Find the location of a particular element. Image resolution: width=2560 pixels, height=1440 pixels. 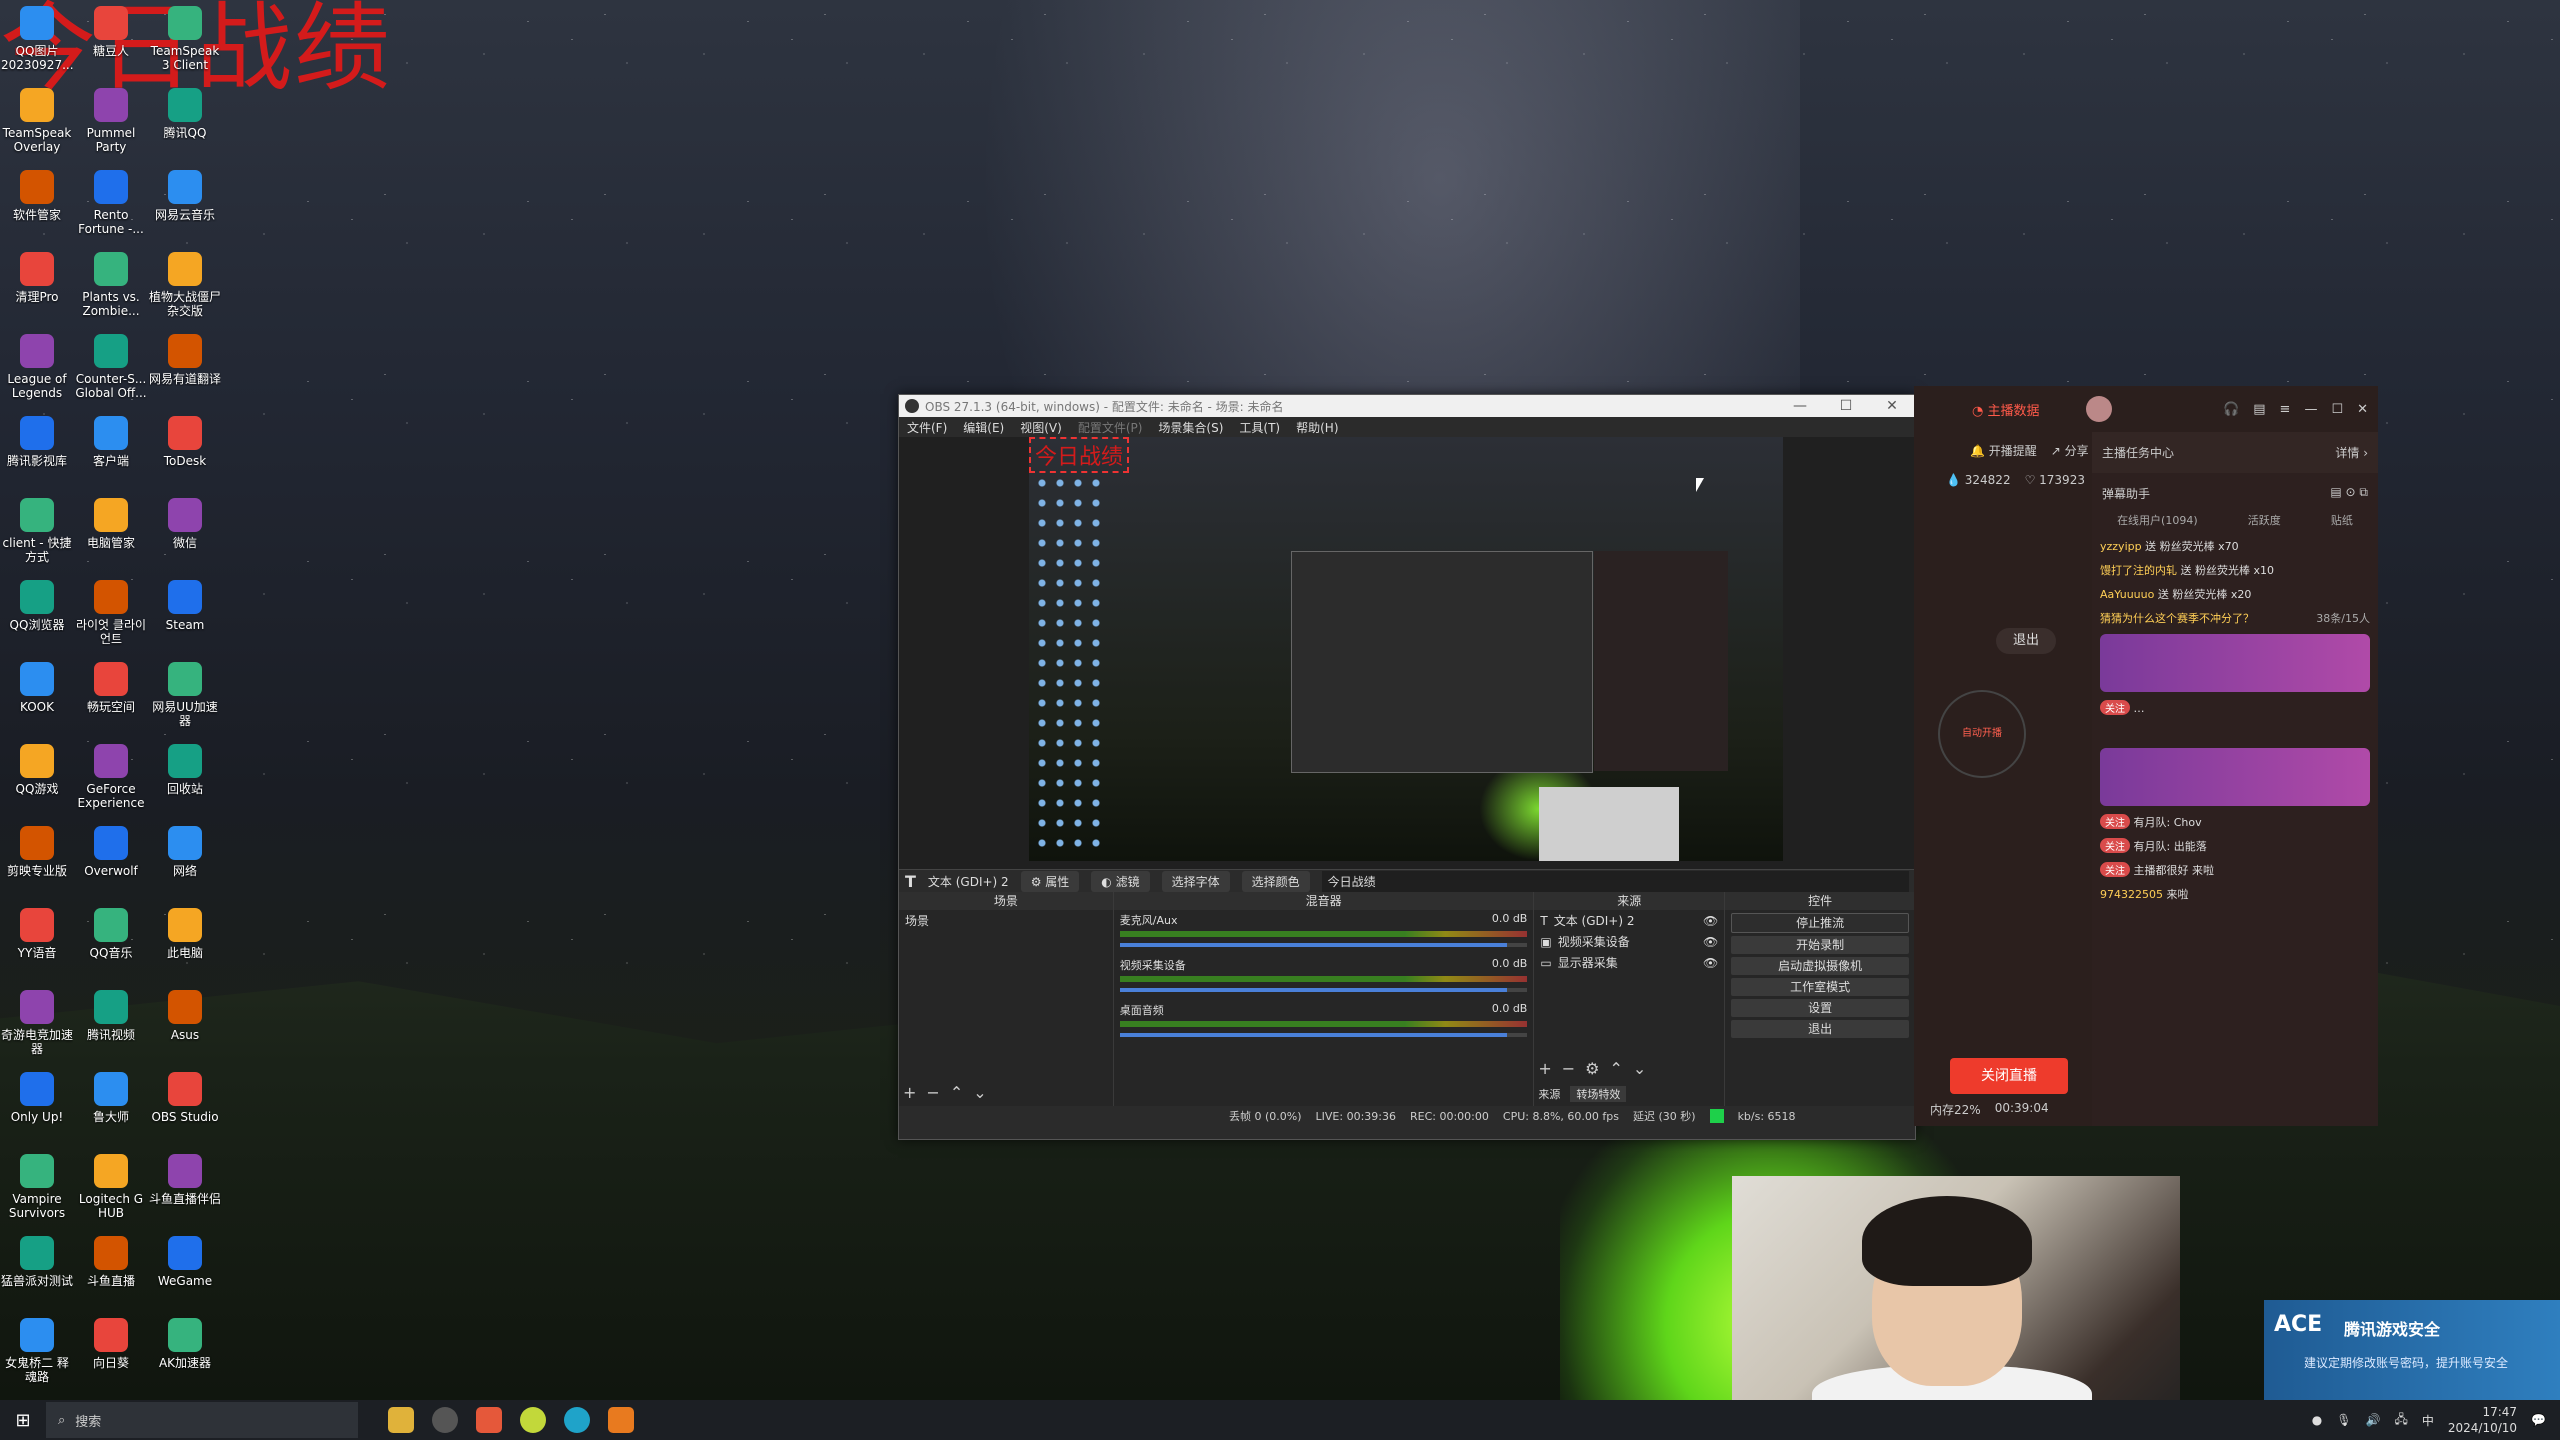

volume-icon: 🔊 is located at coordinates (2373, 1420).